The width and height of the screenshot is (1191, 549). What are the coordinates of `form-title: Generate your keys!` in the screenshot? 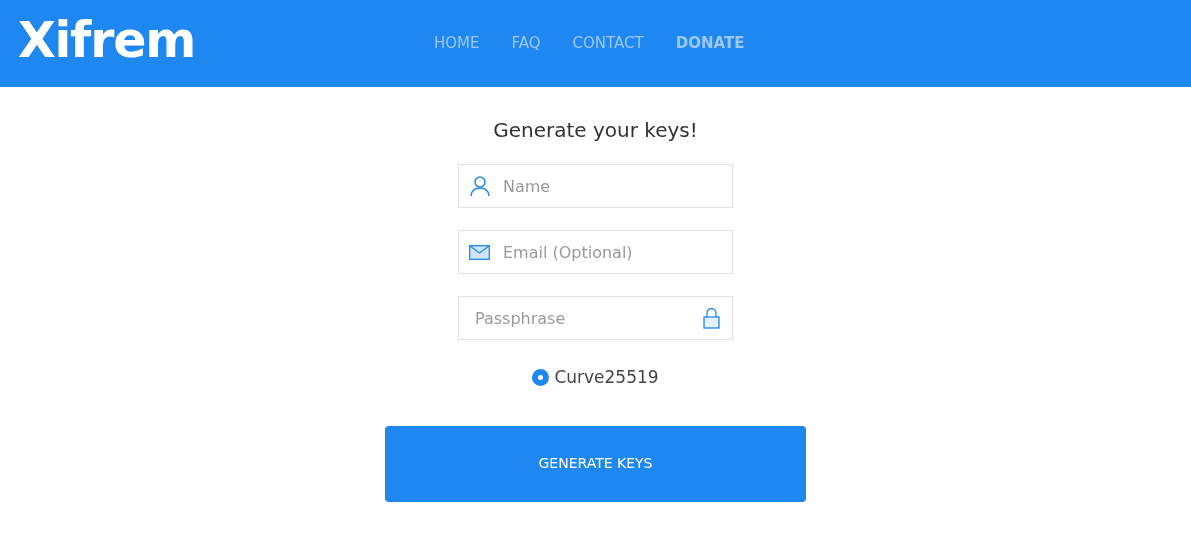 It's located at (595, 130).